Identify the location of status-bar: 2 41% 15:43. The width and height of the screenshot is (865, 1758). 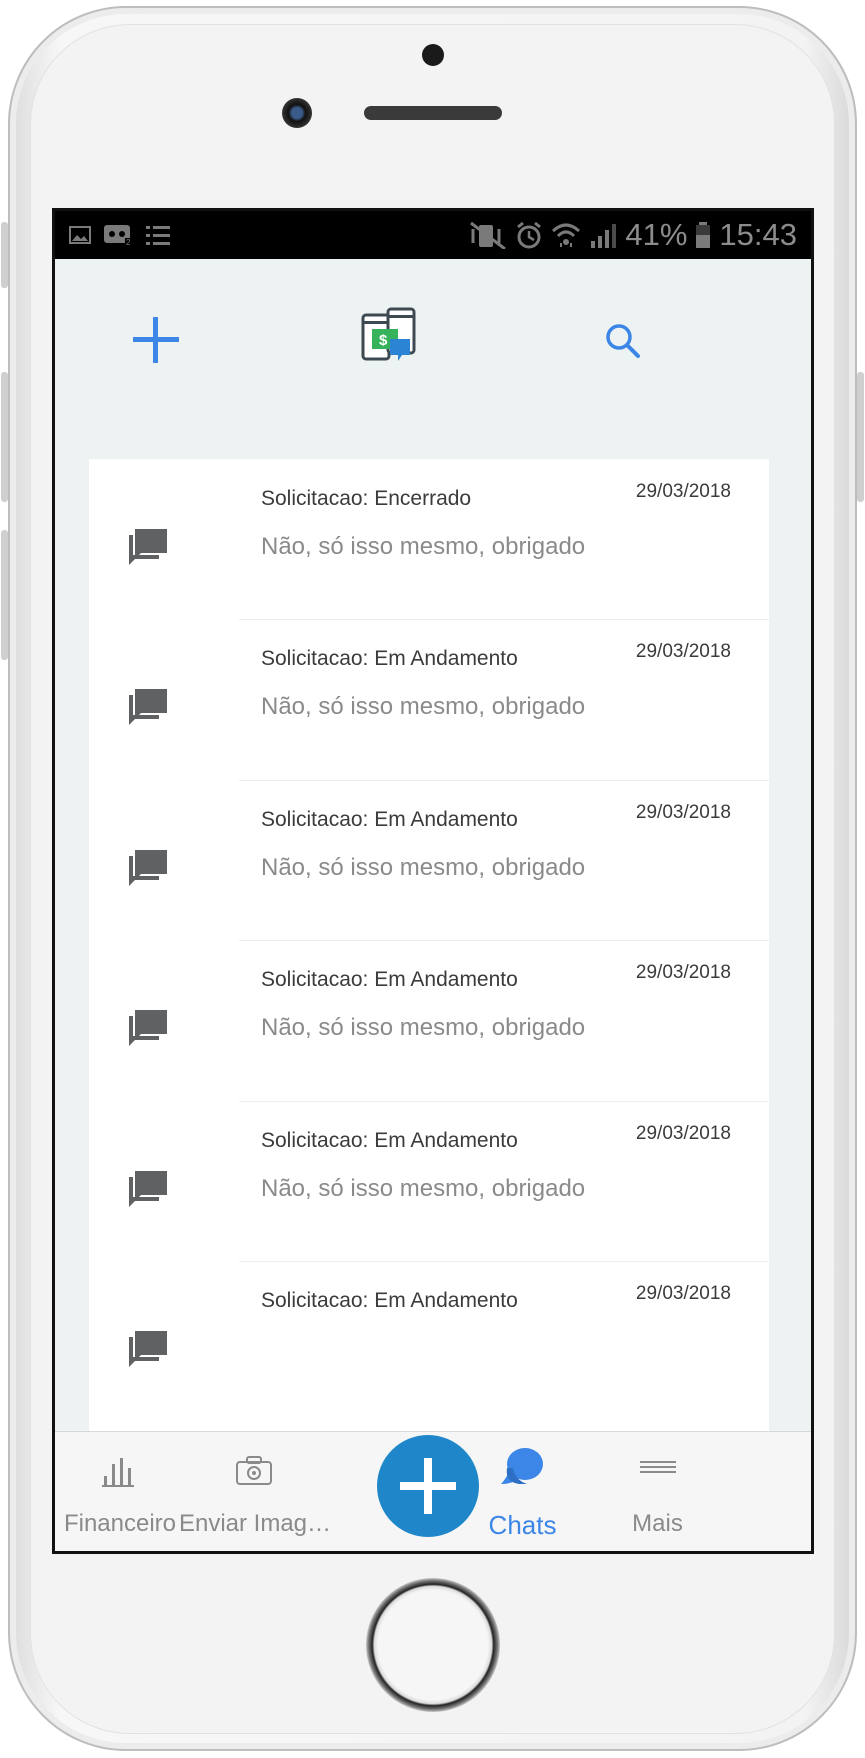
(433, 235).